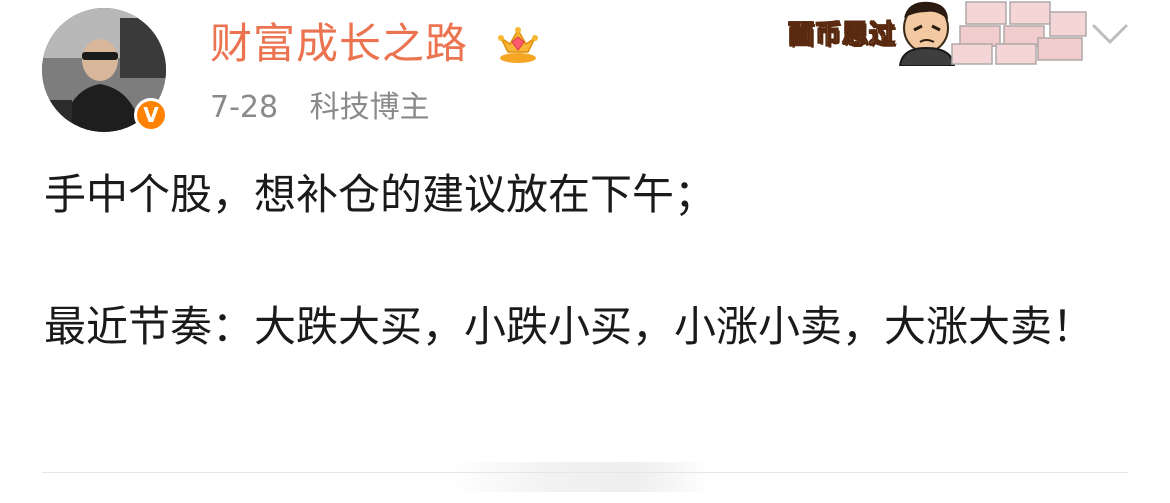 This screenshot has height=503, width=1170. I want to click on post-date: 7-28, so click(244, 107).